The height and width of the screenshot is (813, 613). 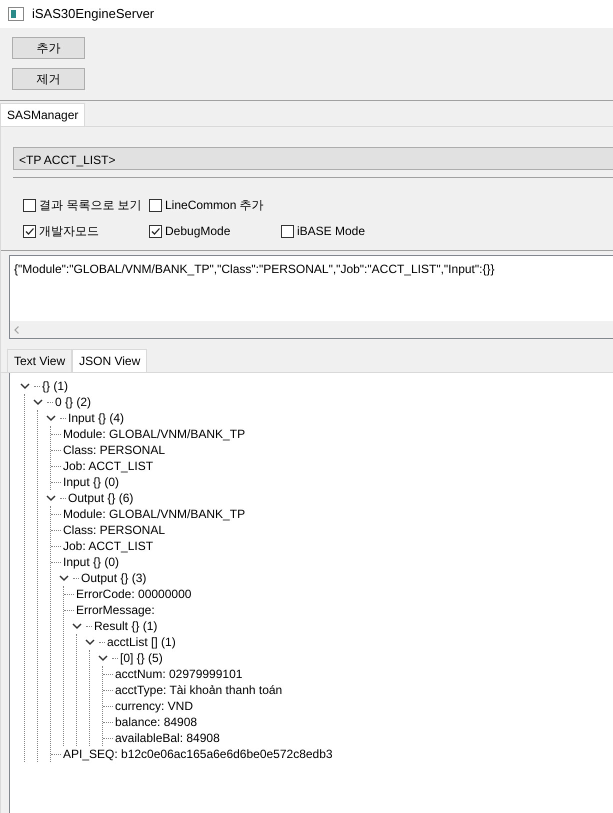 I want to click on tree-item: Input {} (4), so click(x=96, y=418).